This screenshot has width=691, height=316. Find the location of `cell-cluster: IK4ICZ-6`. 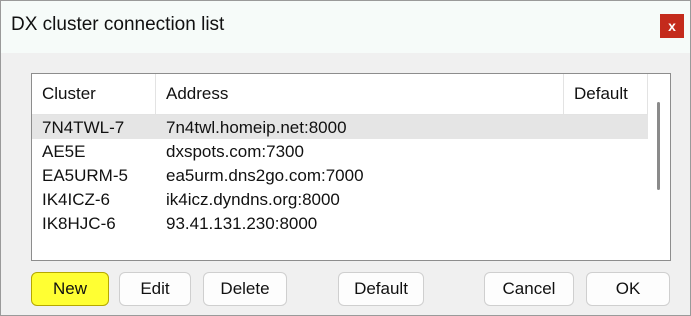

cell-cluster: IK4ICZ-6 is located at coordinates (76, 199).